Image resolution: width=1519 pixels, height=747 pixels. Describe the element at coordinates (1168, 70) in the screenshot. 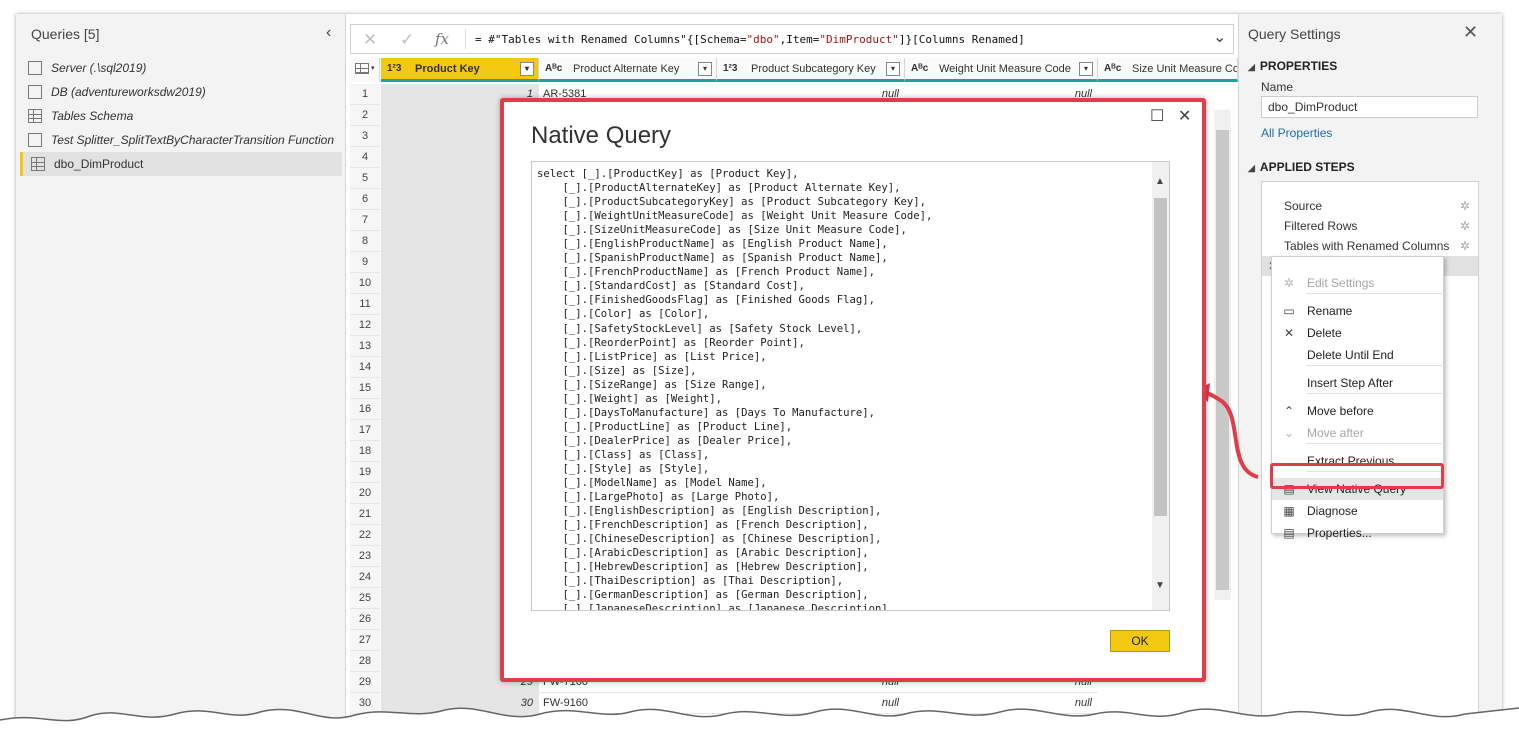

I see `column-header: Aᴮc Size Unit Measure Co` at that location.